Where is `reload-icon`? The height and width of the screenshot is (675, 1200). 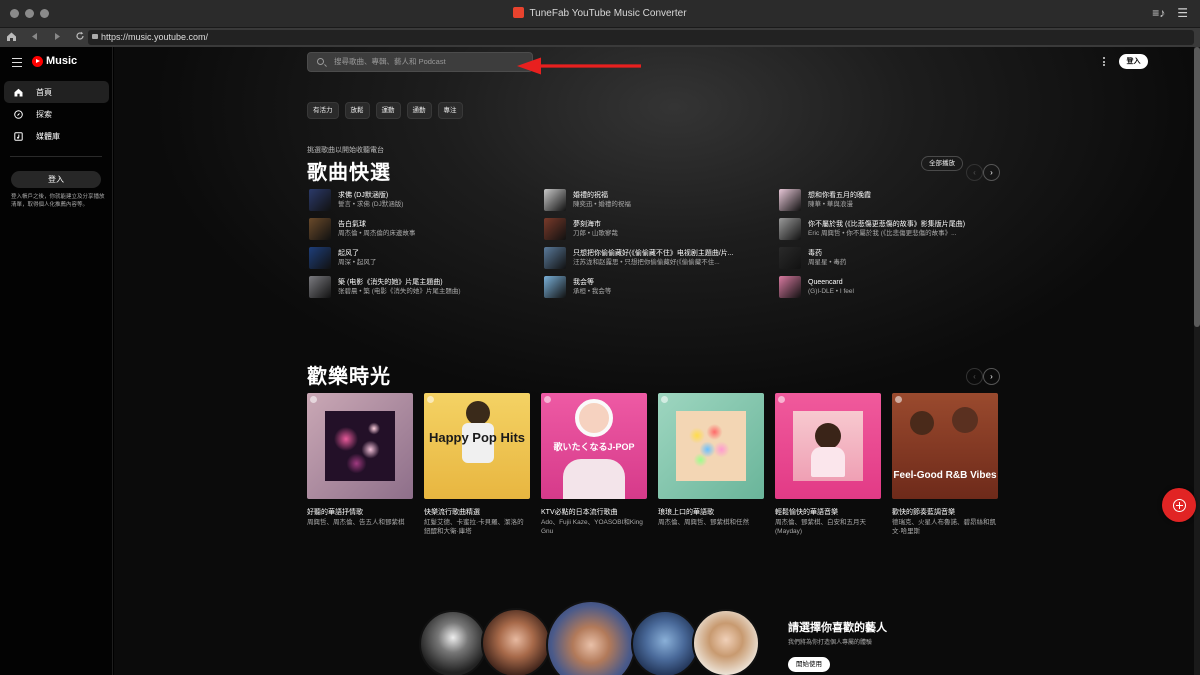 reload-icon is located at coordinates (80, 36).